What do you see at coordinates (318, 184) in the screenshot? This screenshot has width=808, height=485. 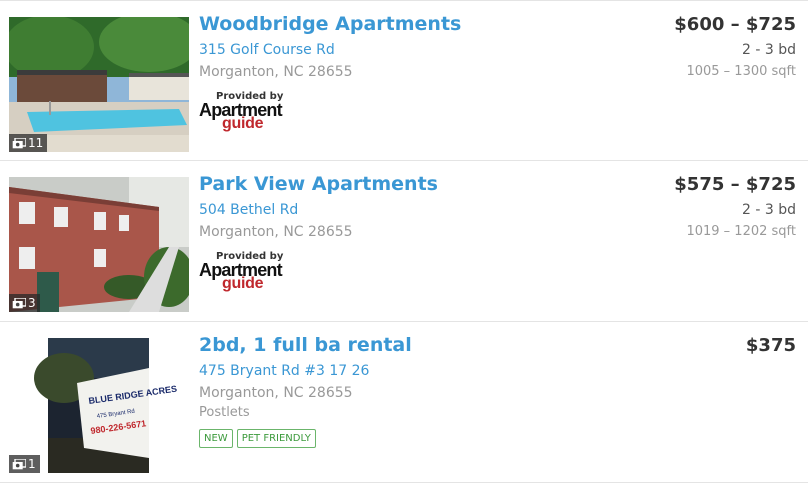 I see `listing-title: Park View Apartments` at bounding box center [318, 184].